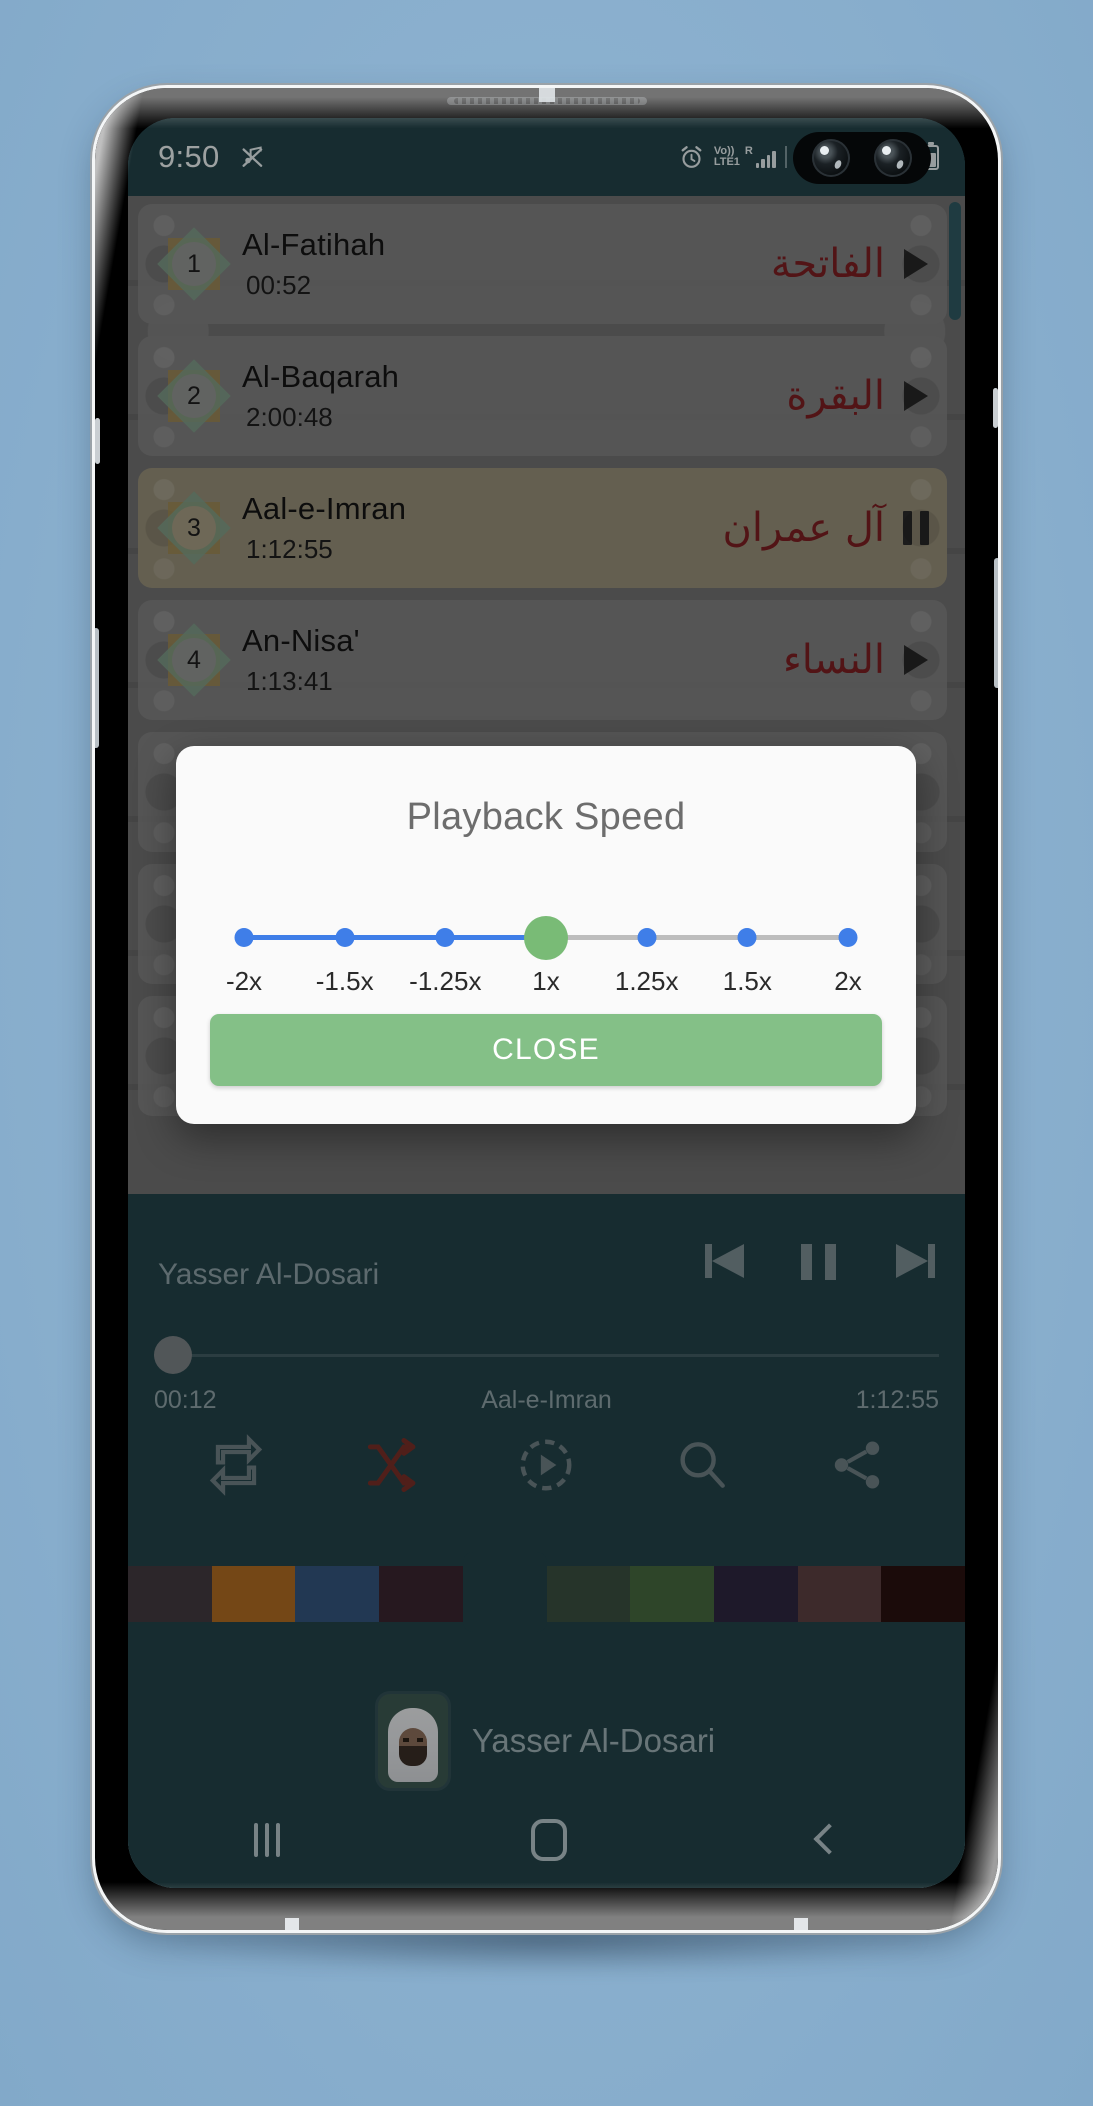  What do you see at coordinates (292, 1924) in the screenshot?
I see `bottom-antenna-mark-left` at bounding box center [292, 1924].